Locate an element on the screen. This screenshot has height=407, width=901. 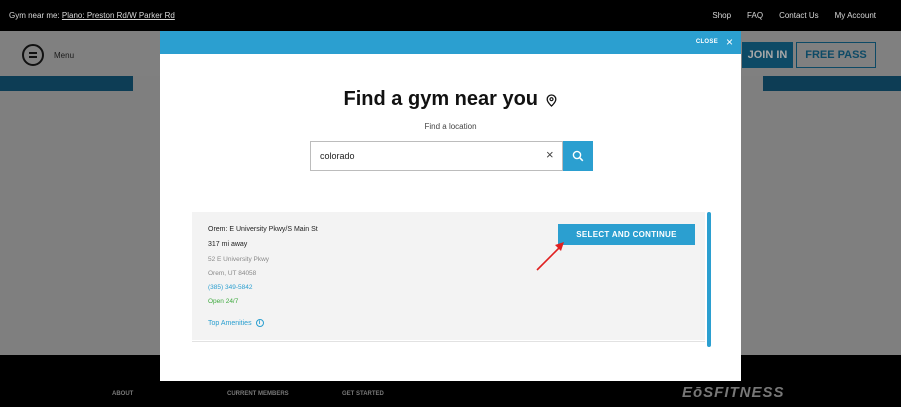
gym-city-state-zip: Orem, UT 84058 is located at coordinates (232, 273).